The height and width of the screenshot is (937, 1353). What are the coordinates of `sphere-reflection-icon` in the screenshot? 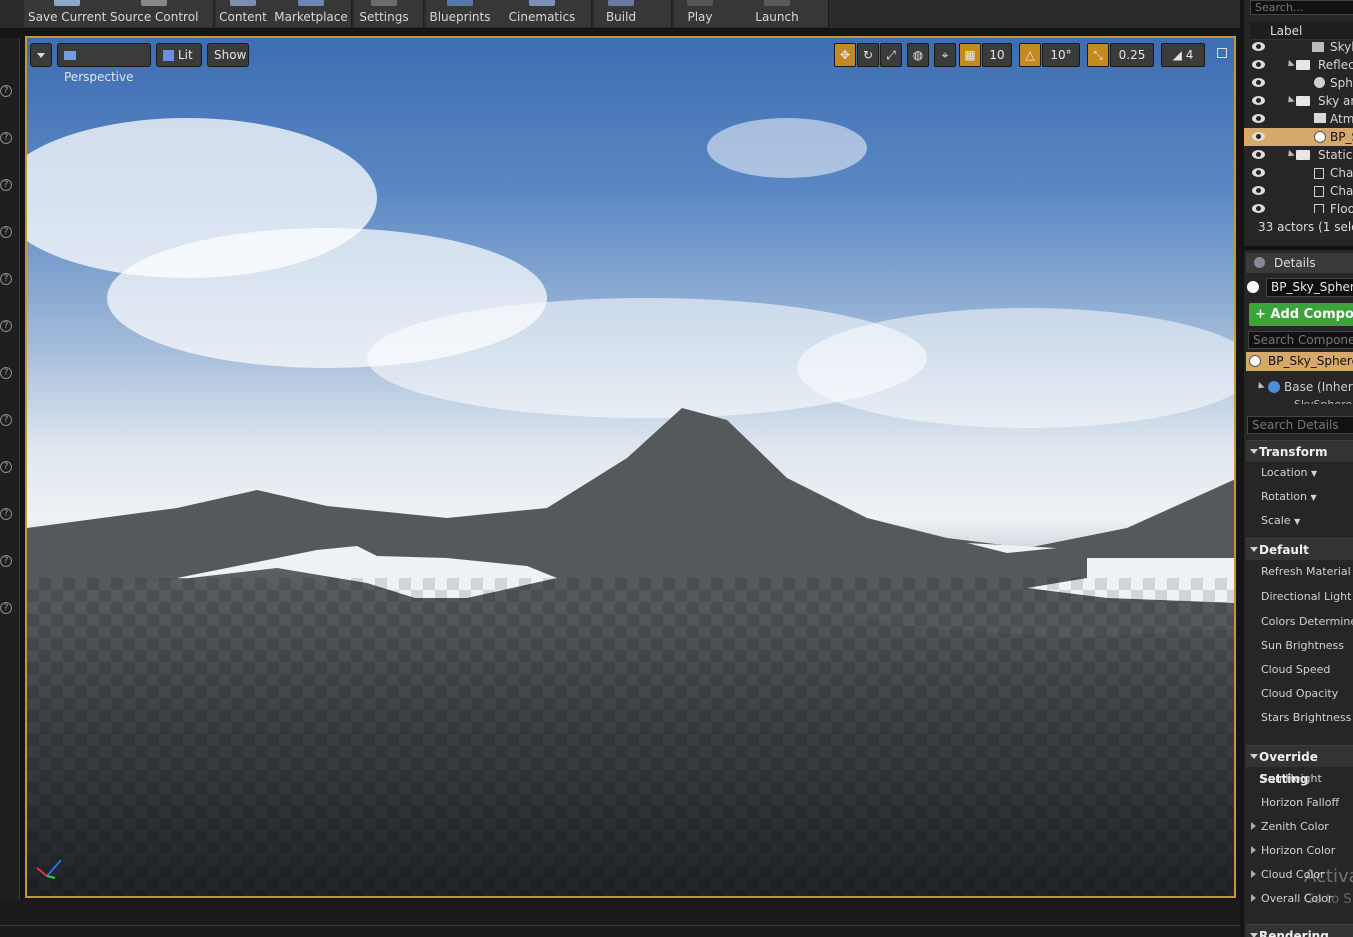 It's located at (1319, 82).